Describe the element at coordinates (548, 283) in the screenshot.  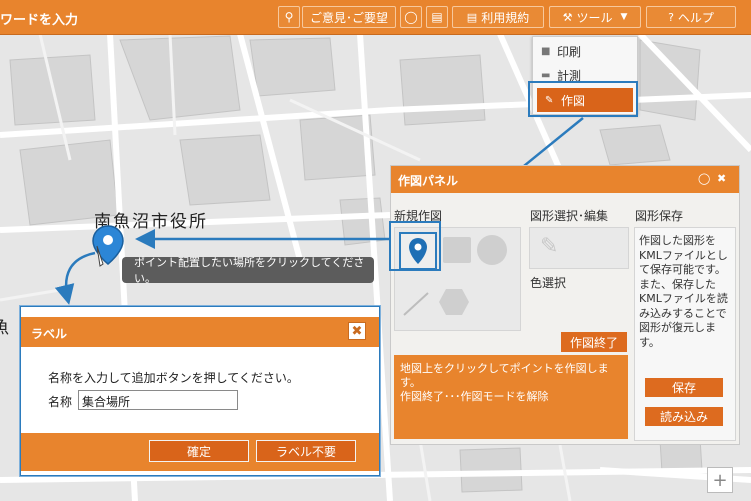
I see `color-select-label: 色選択` at that location.